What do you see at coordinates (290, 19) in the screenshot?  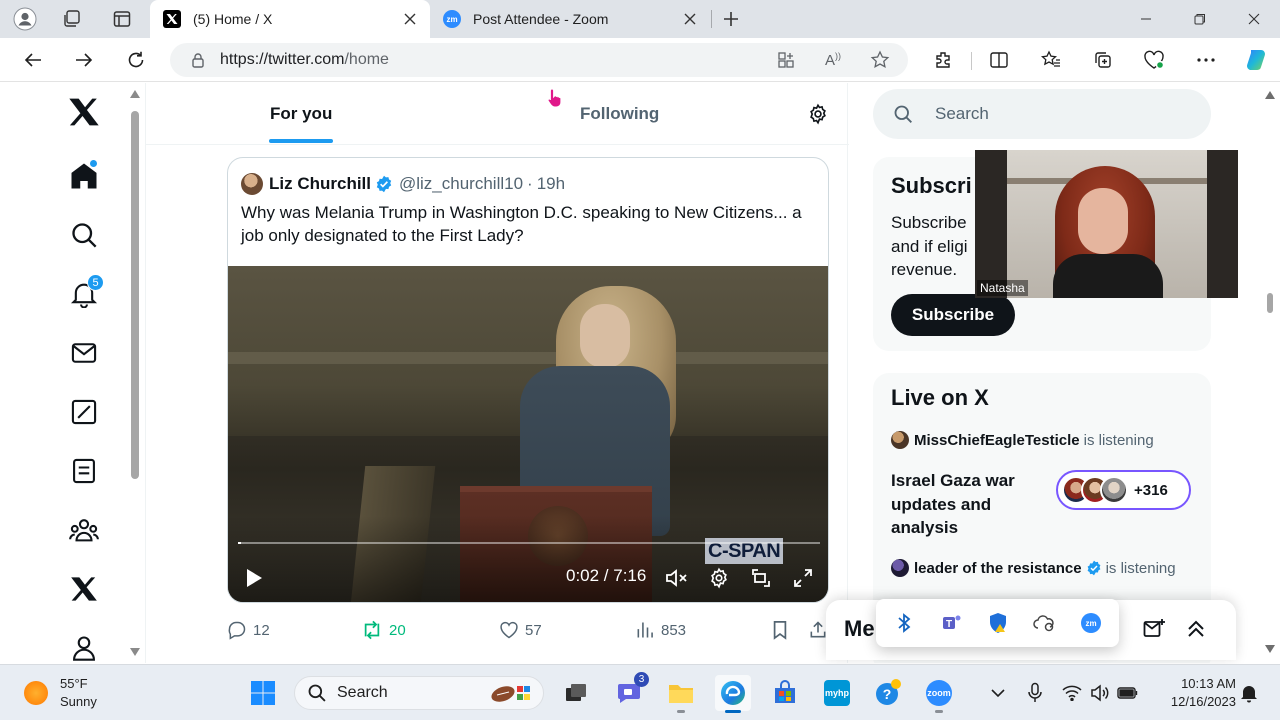 I see `tab-x-home: (5) Home / X` at bounding box center [290, 19].